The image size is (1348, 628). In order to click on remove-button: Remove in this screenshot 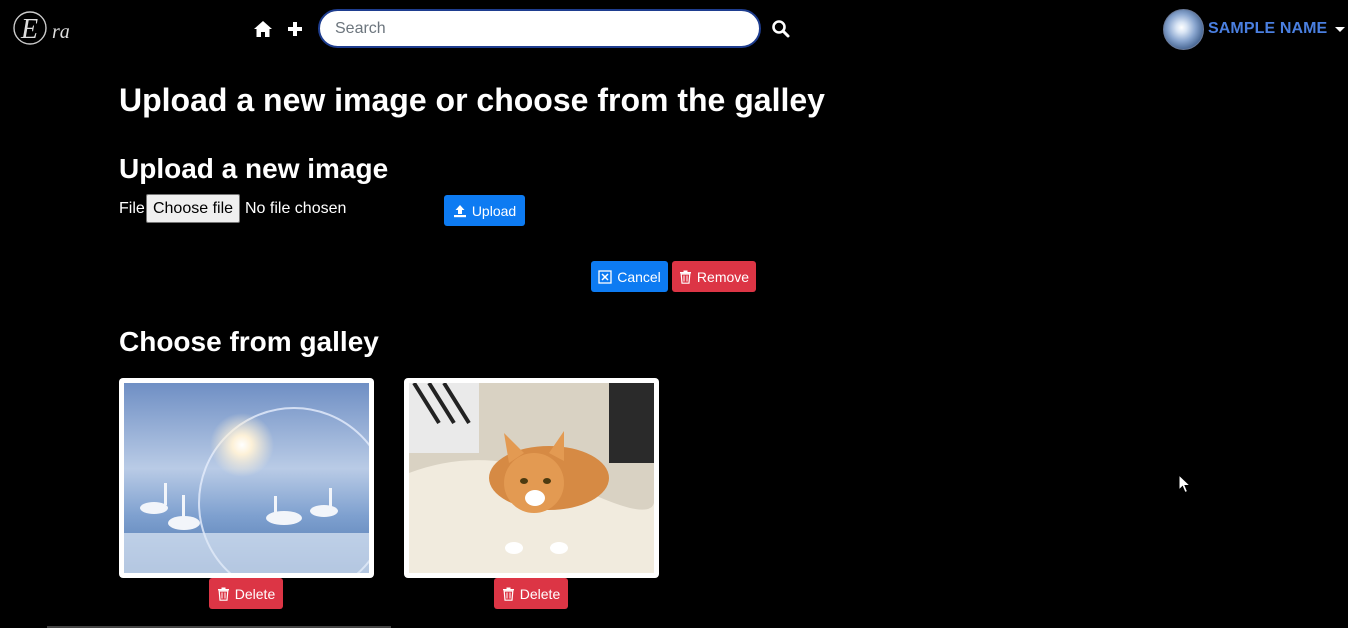, I will do `click(714, 276)`.